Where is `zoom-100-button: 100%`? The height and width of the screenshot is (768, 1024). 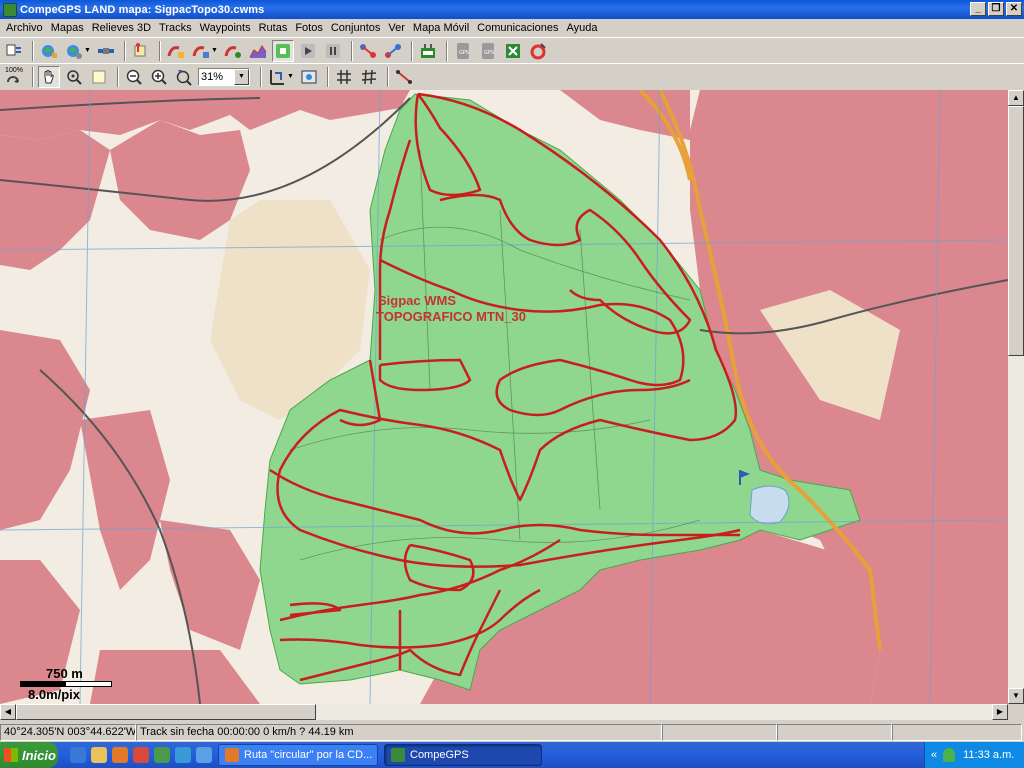 zoom-100-button: 100% is located at coordinates (14, 77).